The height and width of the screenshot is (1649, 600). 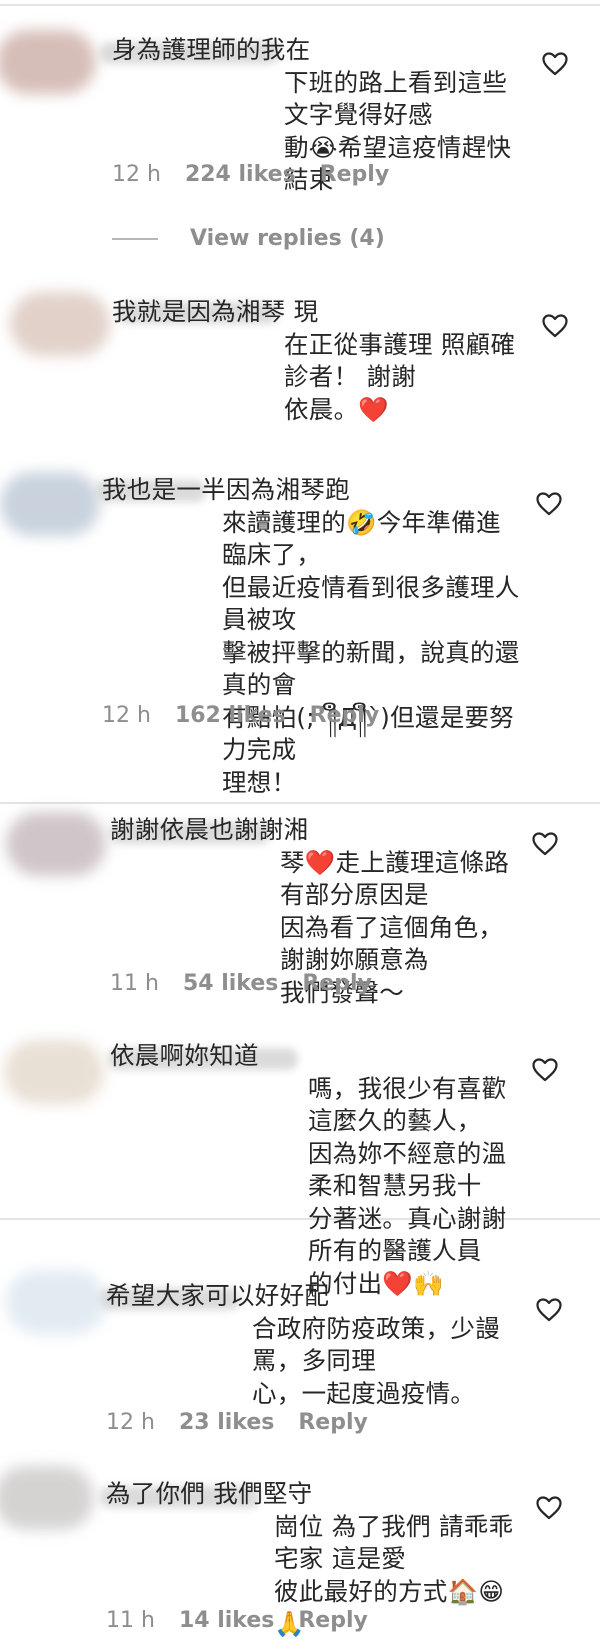 What do you see at coordinates (135, 239) in the screenshot?
I see `thread-line` at bounding box center [135, 239].